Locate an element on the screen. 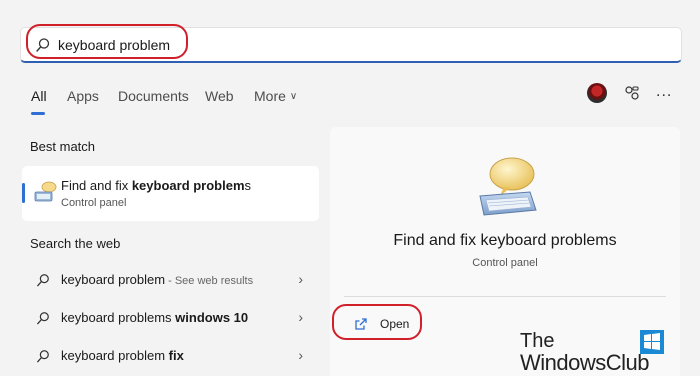 Image resolution: width=700 pixels, height=376 pixels. tab-more-label: More is located at coordinates (270, 96).